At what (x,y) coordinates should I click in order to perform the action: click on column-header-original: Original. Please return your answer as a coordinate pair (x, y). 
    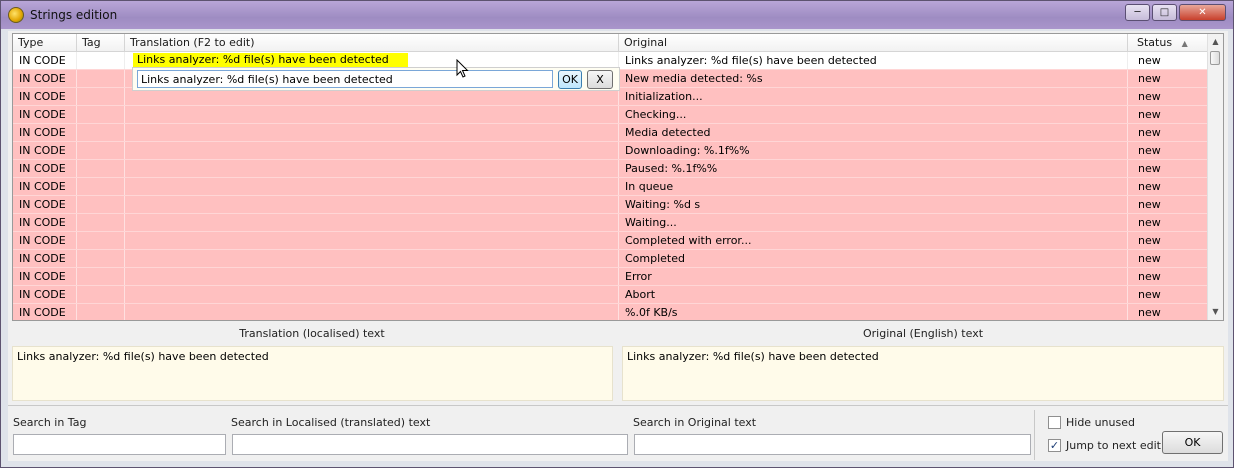
    Looking at the image, I should click on (873, 42).